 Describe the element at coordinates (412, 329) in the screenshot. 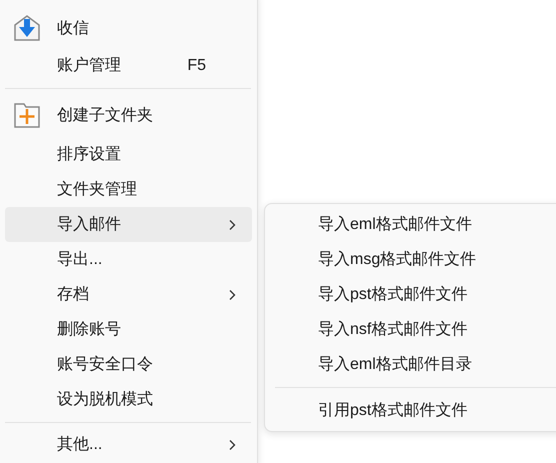

I see `menu-item: 导入nsf格式邮件文件` at that location.